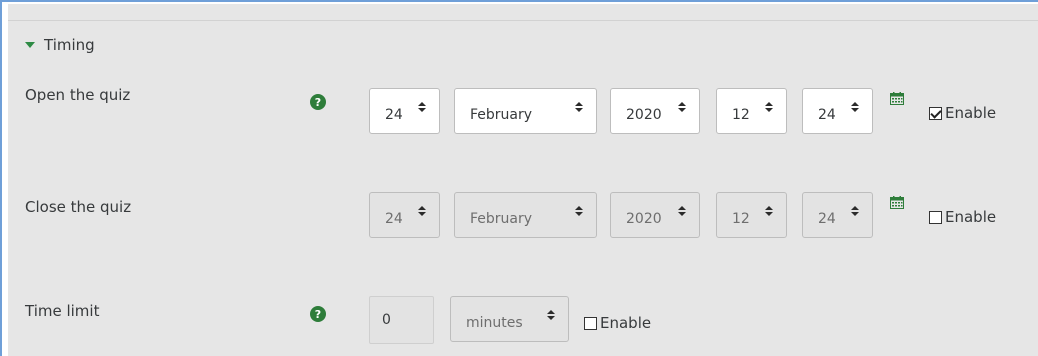  Describe the element at coordinates (30, 45) in the screenshot. I see `caret-down-icon` at that location.